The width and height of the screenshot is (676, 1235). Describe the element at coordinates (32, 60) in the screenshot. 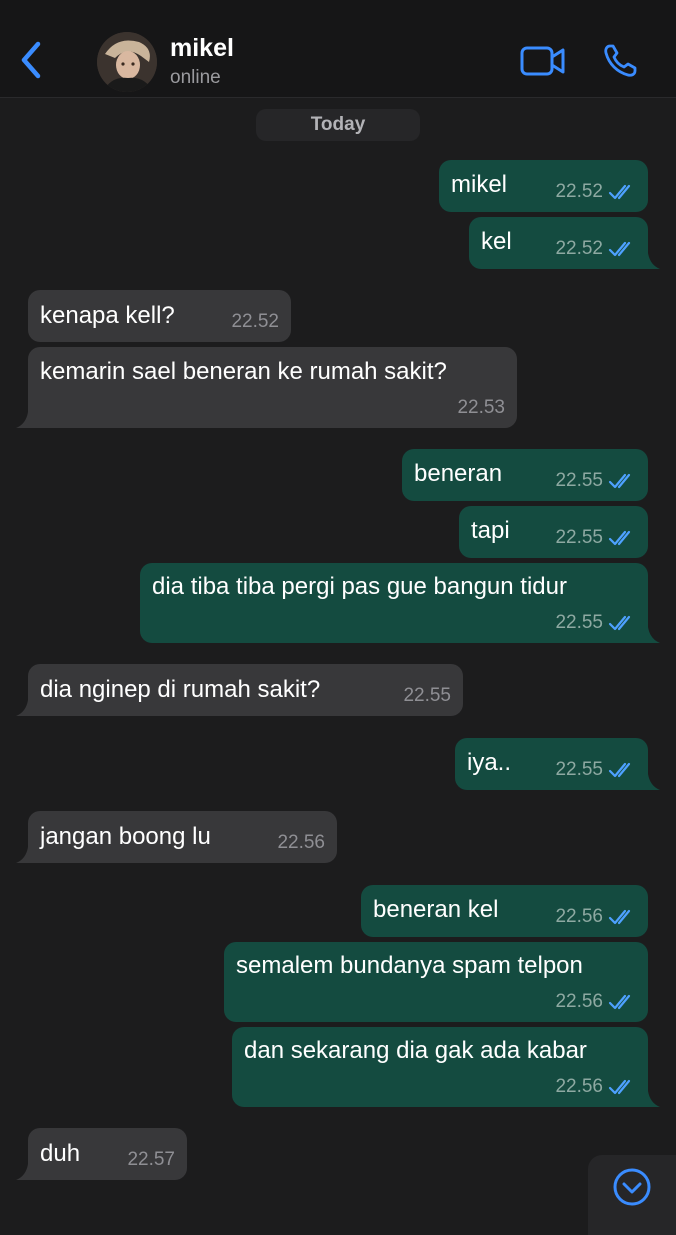

I see `chevron-left-icon` at that location.